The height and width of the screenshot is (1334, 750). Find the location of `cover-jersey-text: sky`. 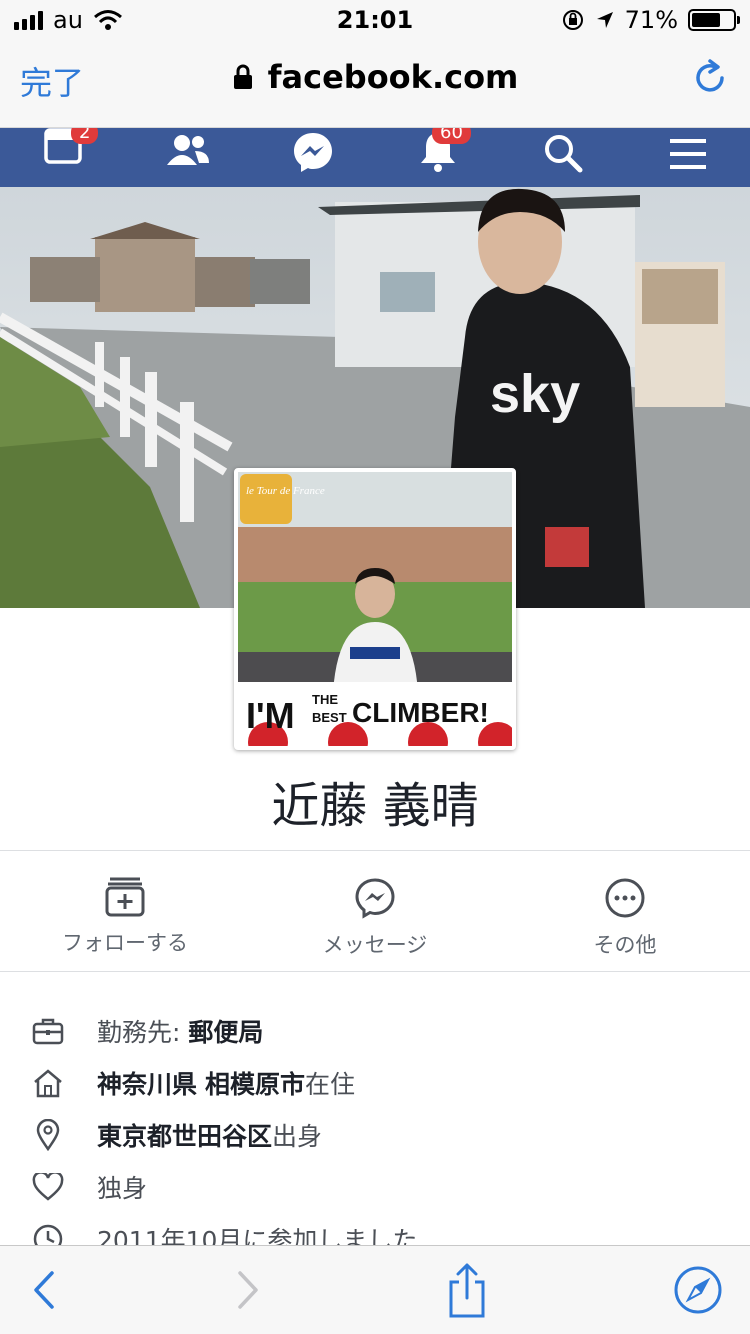

cover-jersey-text: sky is located at coordinates (535, 394).